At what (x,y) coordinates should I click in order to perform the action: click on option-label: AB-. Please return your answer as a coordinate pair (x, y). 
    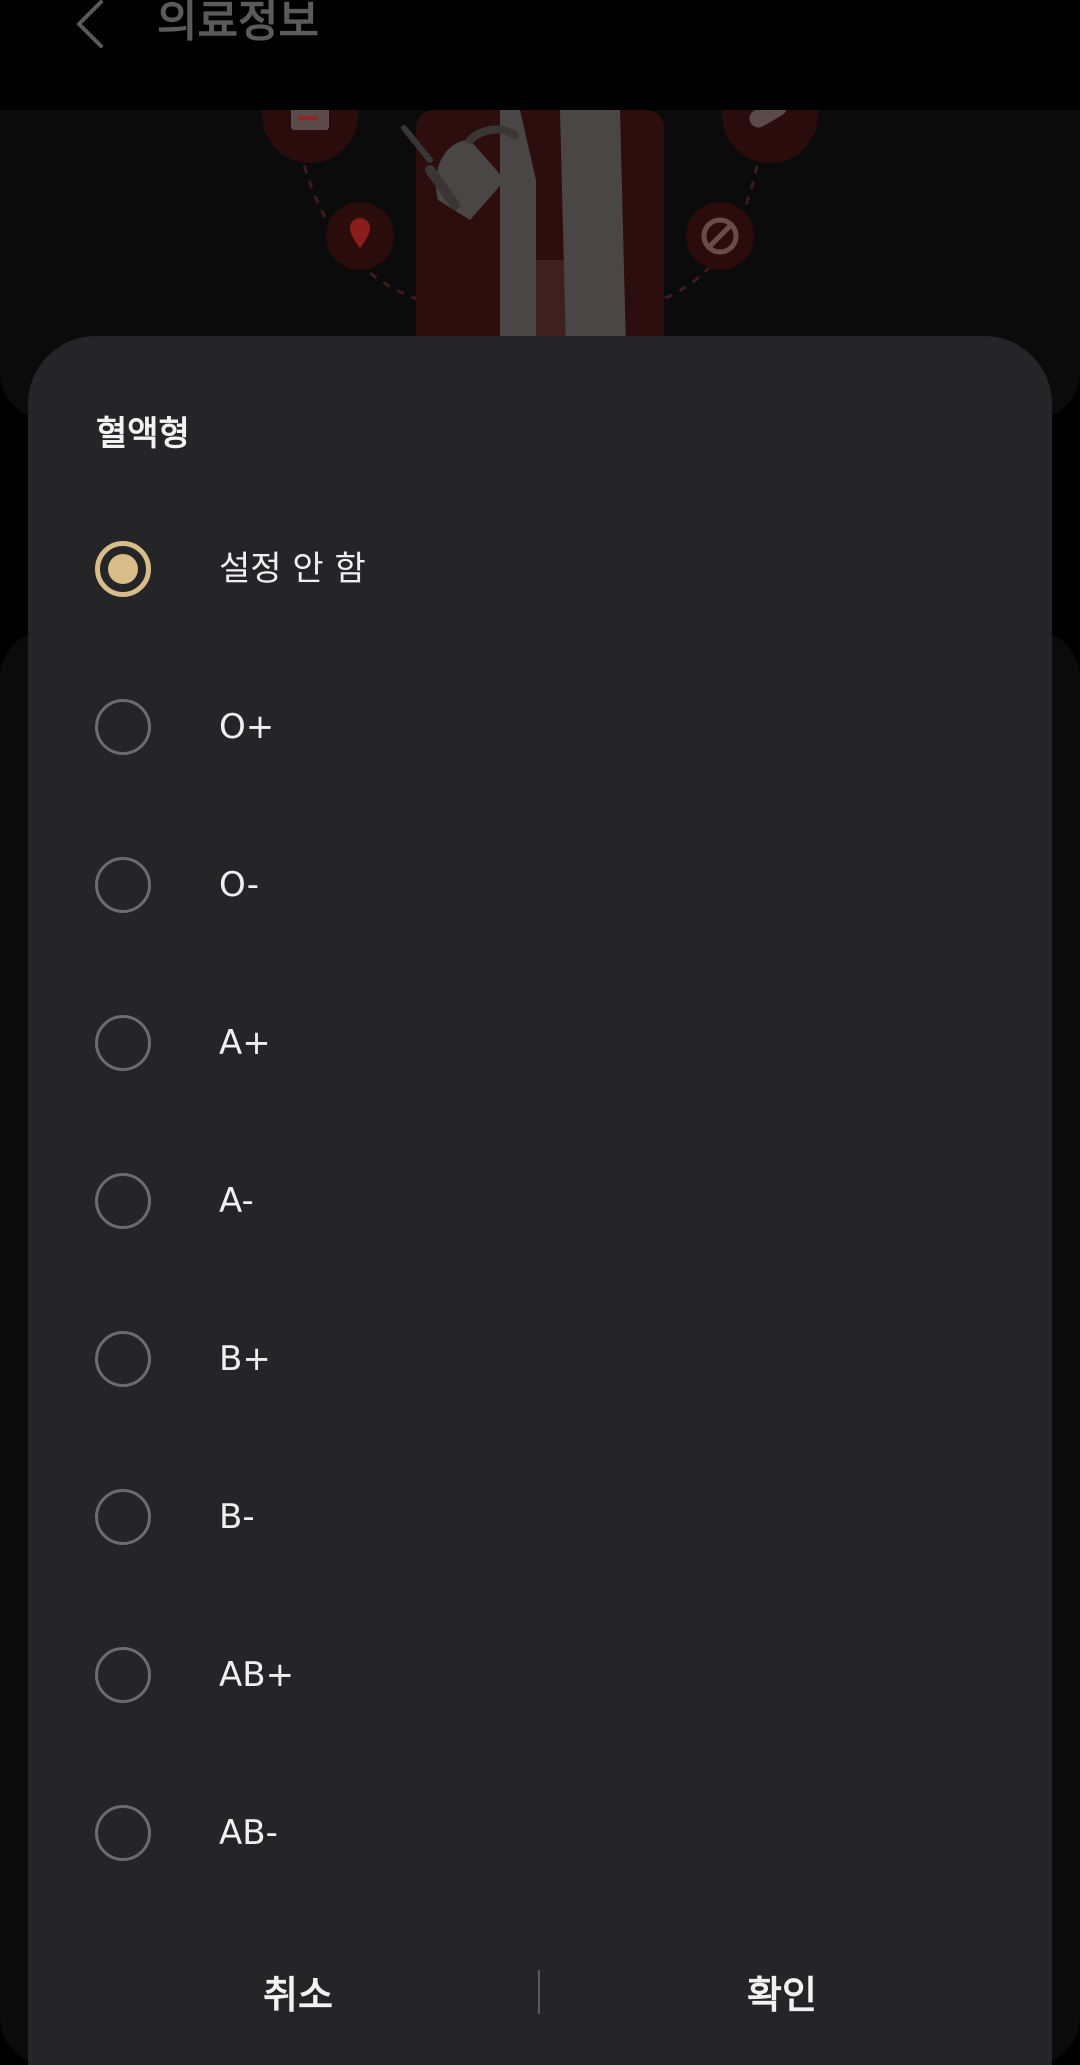
    Looking at the image, I should click on (248, 1833).